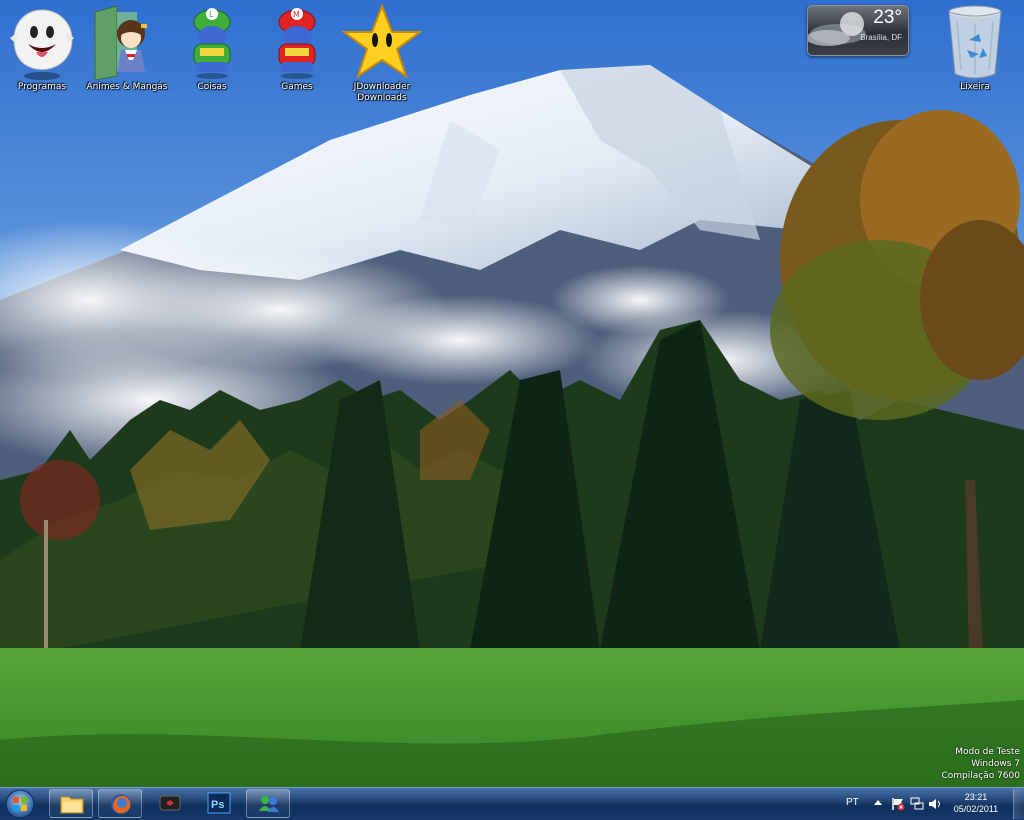 This screenshot has height=820, width=1024. What do you see at coordinates (887, 17) in the screenshot?
I see `weather-temperature: 23°` at bounding box center [887, 17].